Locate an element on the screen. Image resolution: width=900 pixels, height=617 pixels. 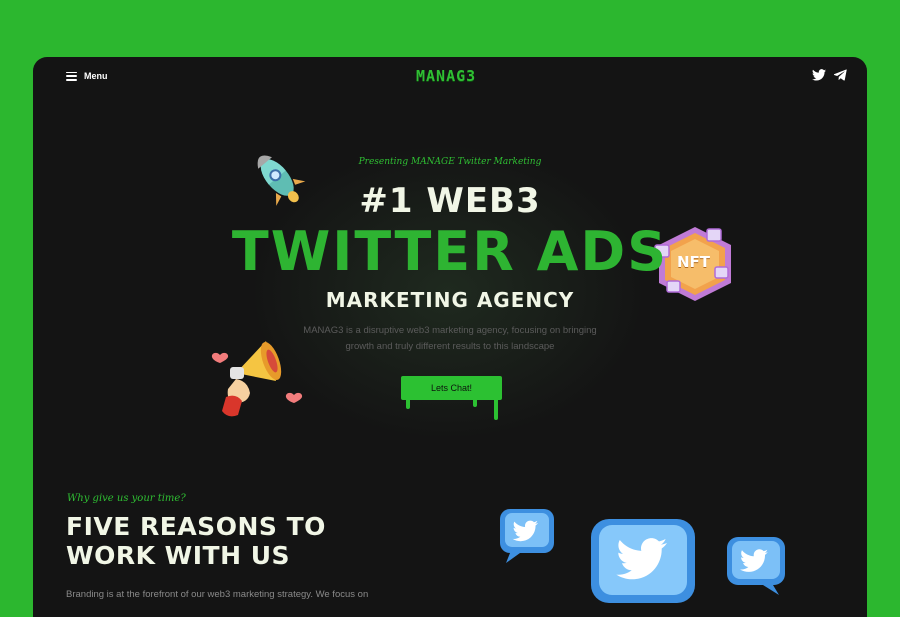
menu-button: Menu is located at coordinates (87, 76).